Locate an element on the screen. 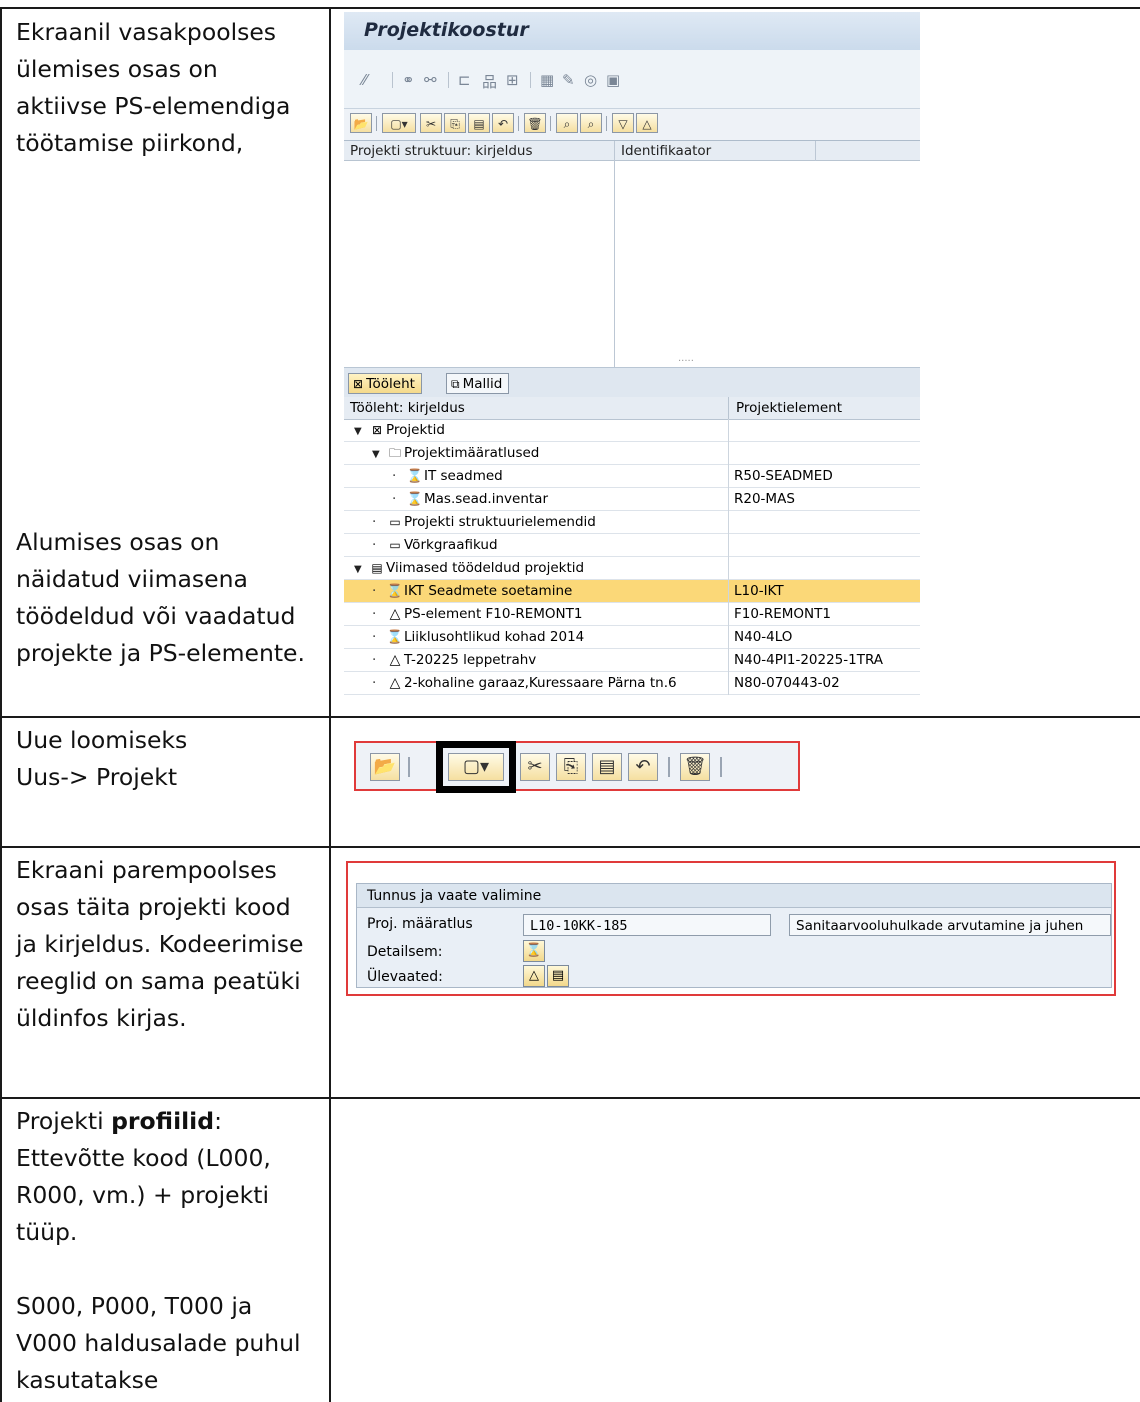  expand-icon: ▽ is located at coordinates (623, 123).